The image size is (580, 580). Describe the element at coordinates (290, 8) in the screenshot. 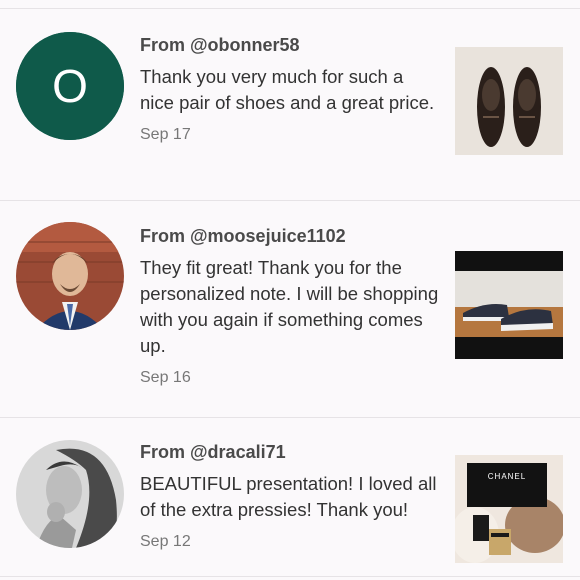

I see `top-divider` at that location.